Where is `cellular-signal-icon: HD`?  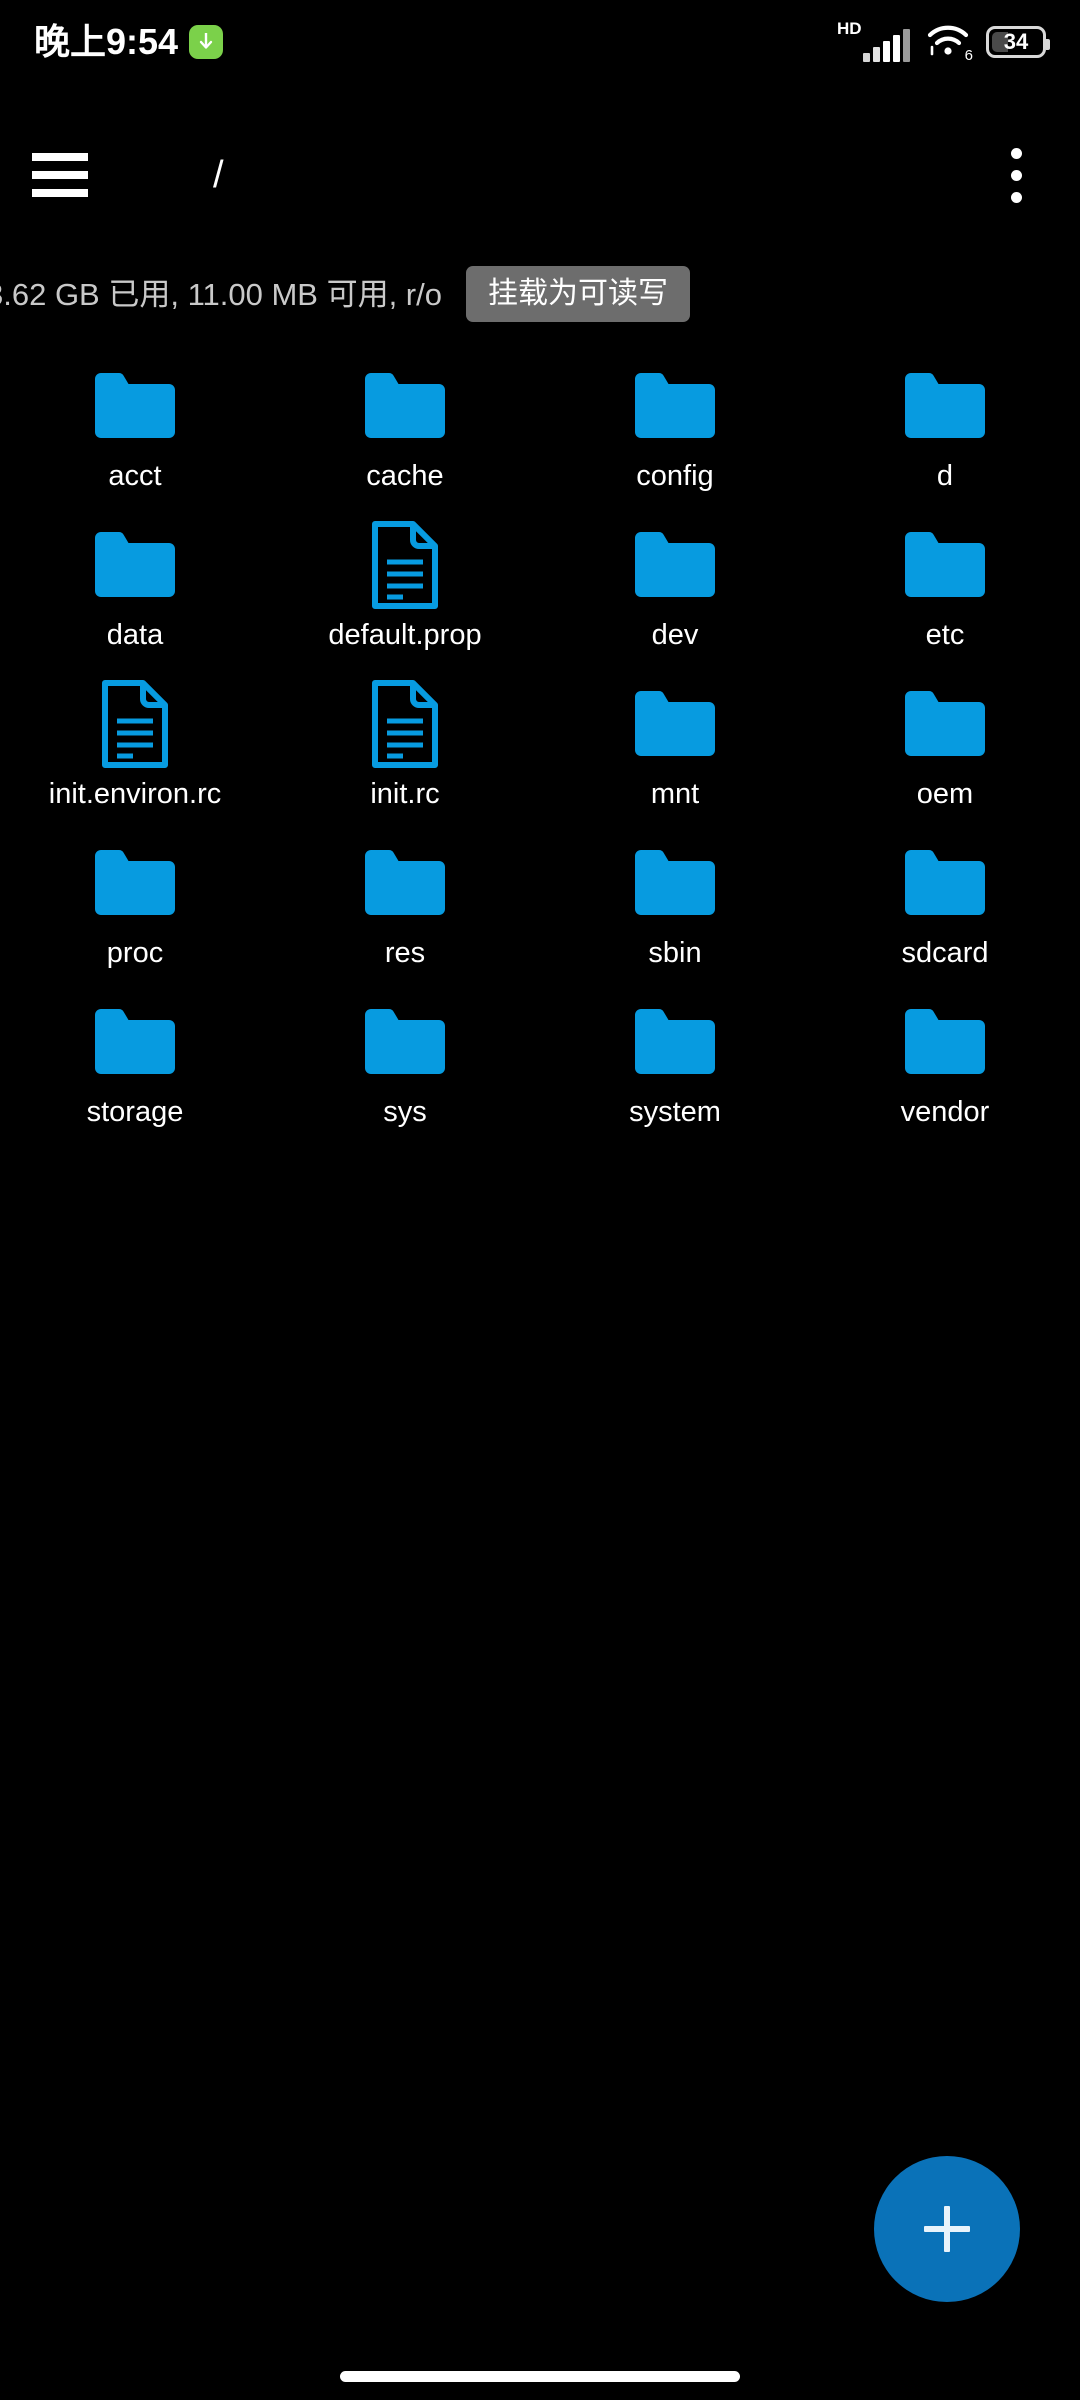
cellular-signal-icon: HD is located at coordinates (873, 41).